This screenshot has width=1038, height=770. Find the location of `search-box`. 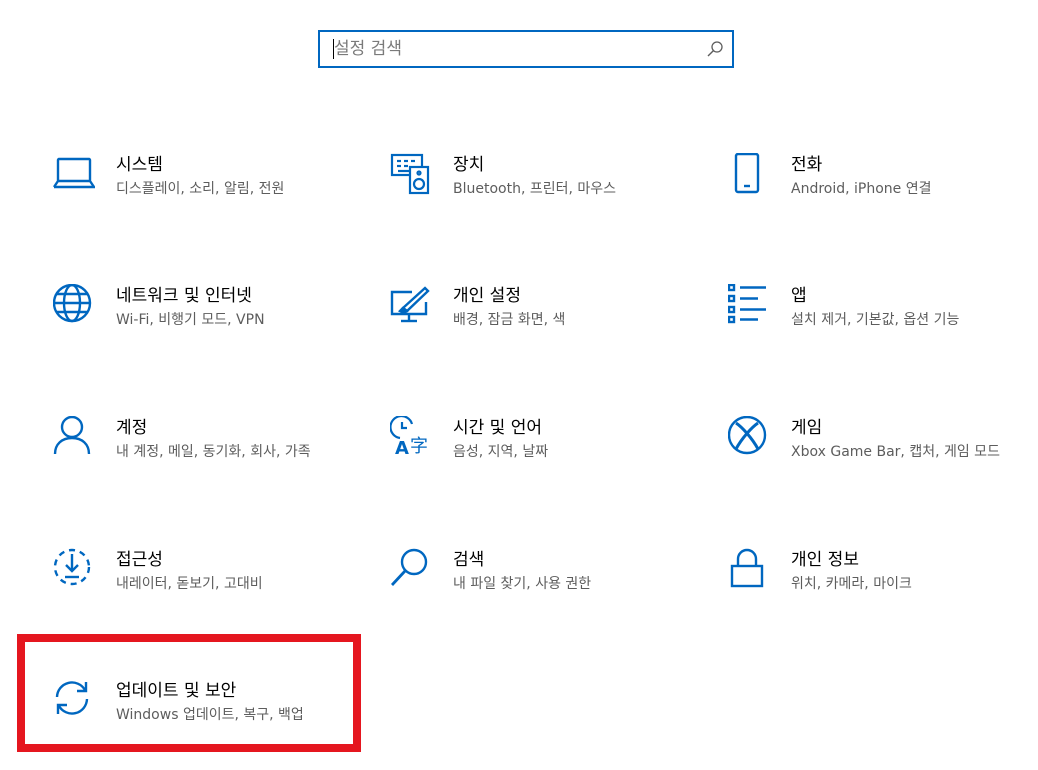

search-box is located at coordinates (526, 49).